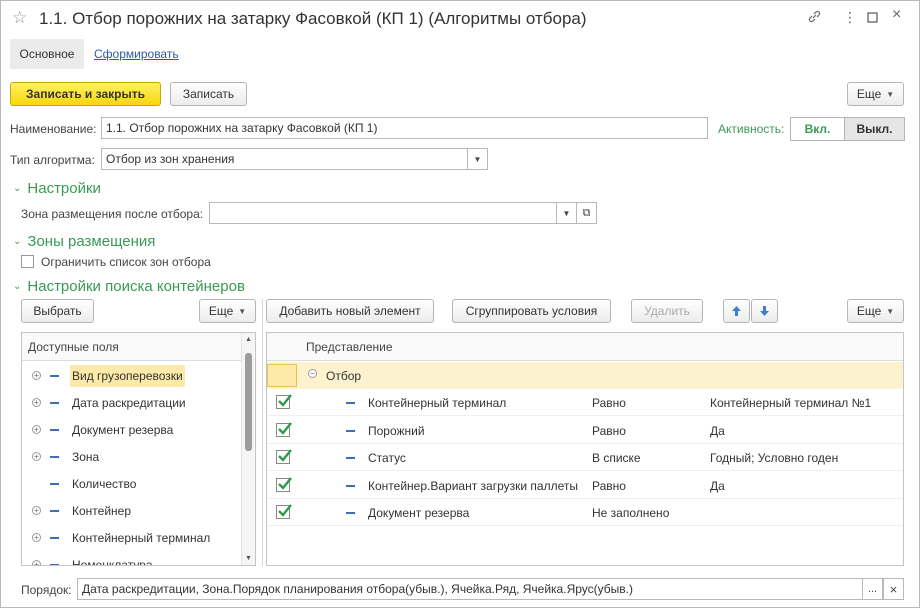 Image resolution: width=920 pixels, height=608 pixels. What do you see at coordinates (764, 311) in the screenshot?
I see `move-down-button` at bounding box center [764, 311].